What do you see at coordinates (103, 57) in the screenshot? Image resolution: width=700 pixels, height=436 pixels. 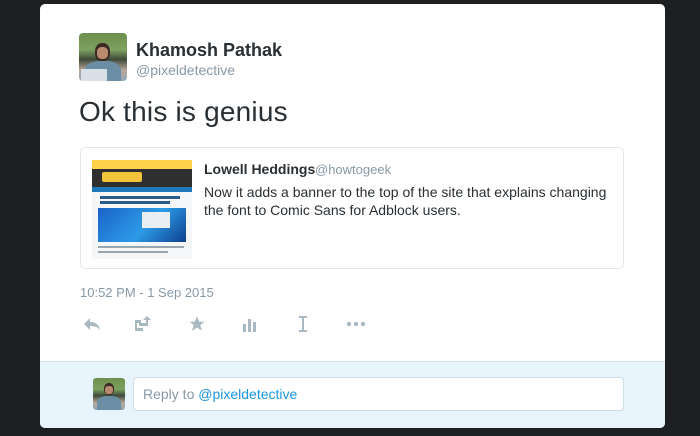 I see `author-avatar` at bounding box center [103, 57].